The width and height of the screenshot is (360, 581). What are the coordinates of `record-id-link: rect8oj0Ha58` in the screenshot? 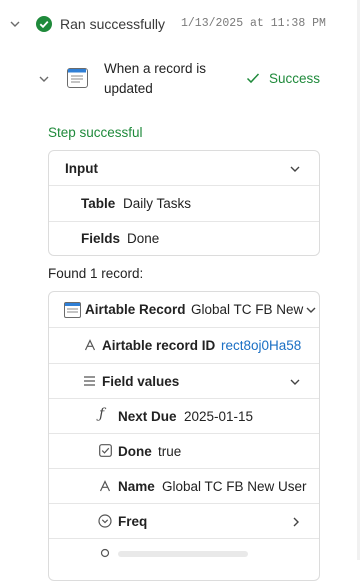 It's located at (261, 345).